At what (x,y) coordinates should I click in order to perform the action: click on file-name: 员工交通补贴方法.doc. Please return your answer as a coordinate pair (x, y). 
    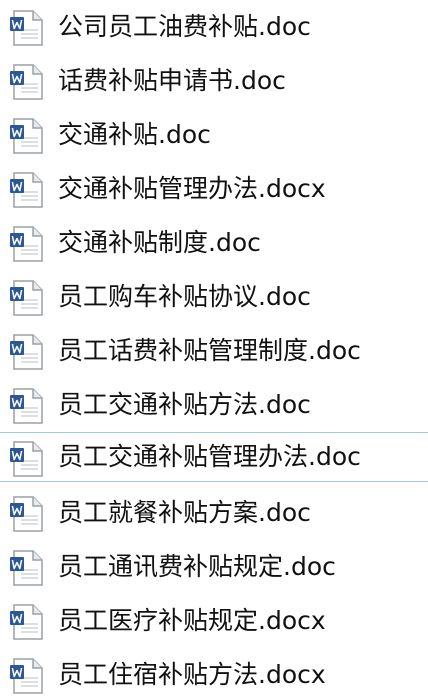
    Looking at the image, I should click on (184, 404).